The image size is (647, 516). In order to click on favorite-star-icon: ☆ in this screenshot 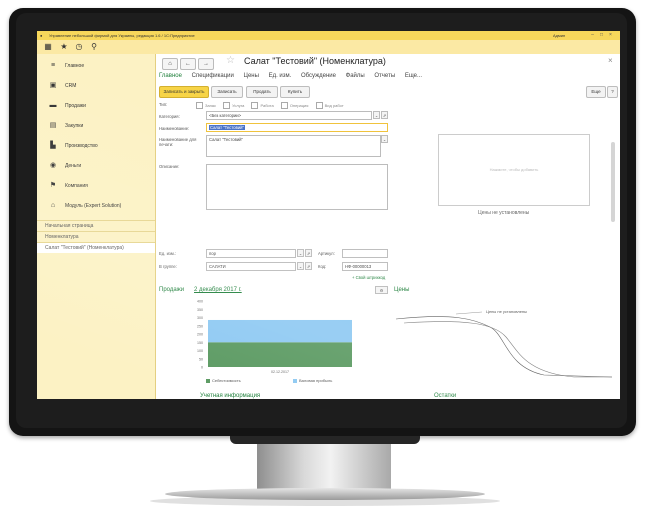, I will do `click(230, 60)`.